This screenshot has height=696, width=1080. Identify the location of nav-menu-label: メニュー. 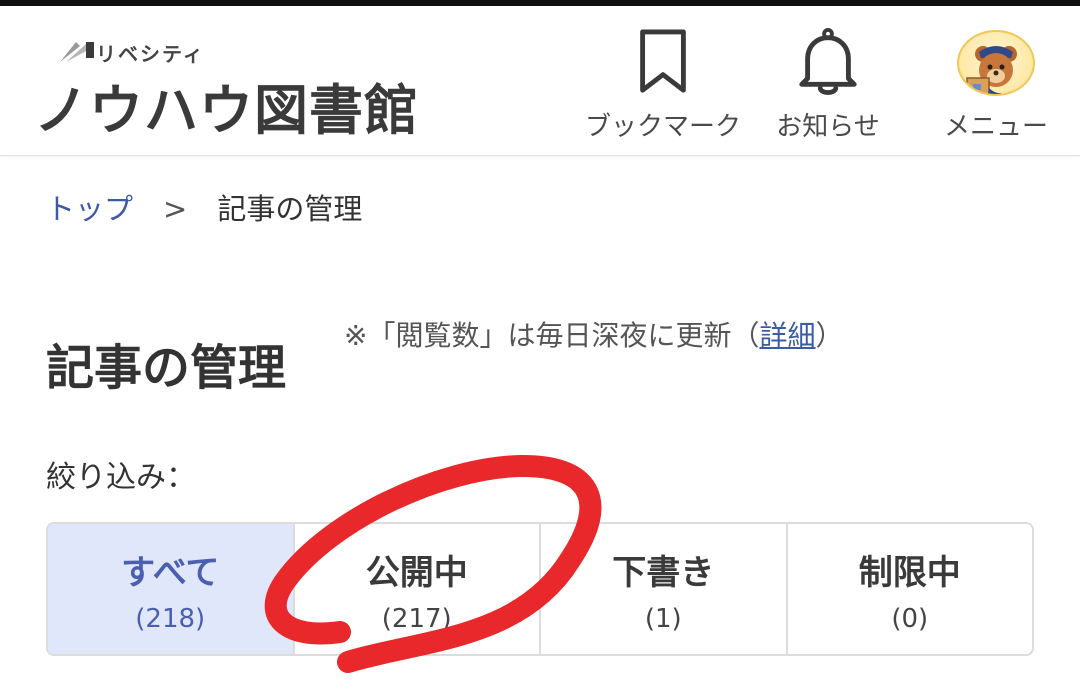
(995, 127).